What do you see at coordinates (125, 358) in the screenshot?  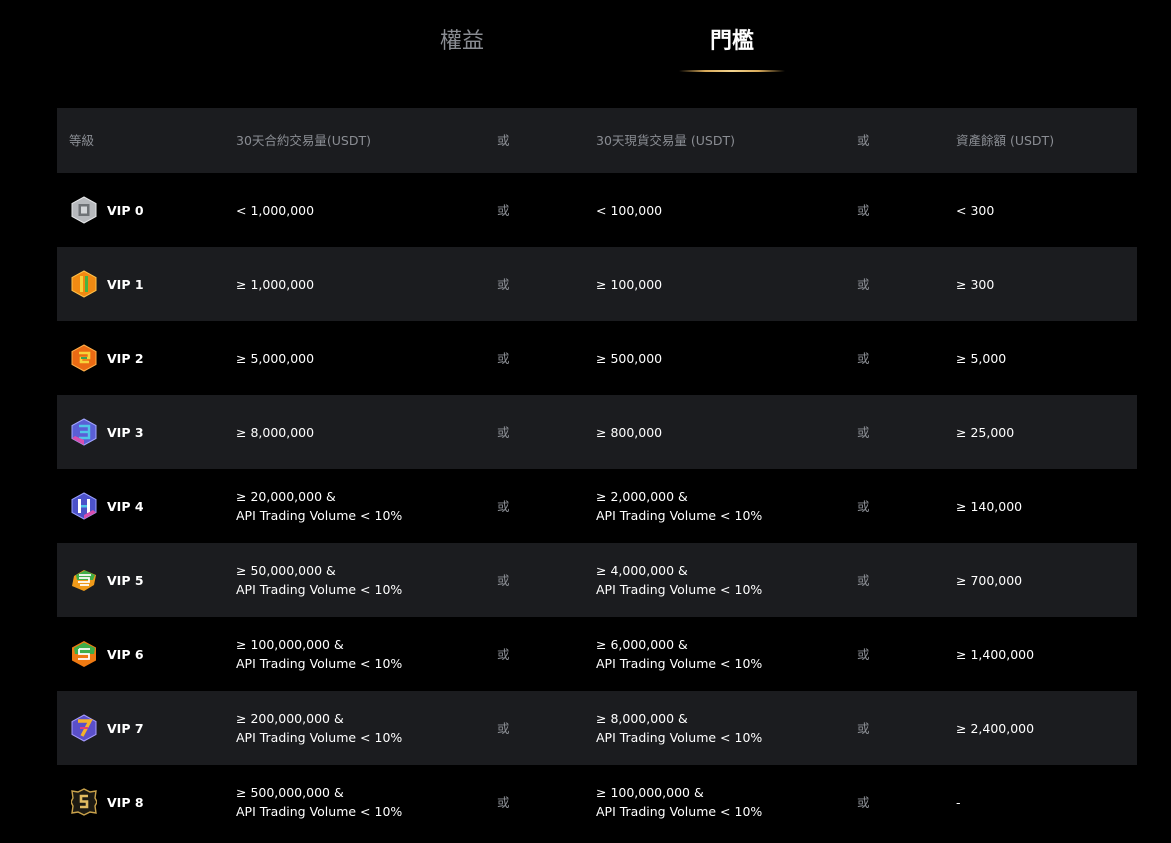 I see `level-name: VIP 2` at bounding box center [125, 358].